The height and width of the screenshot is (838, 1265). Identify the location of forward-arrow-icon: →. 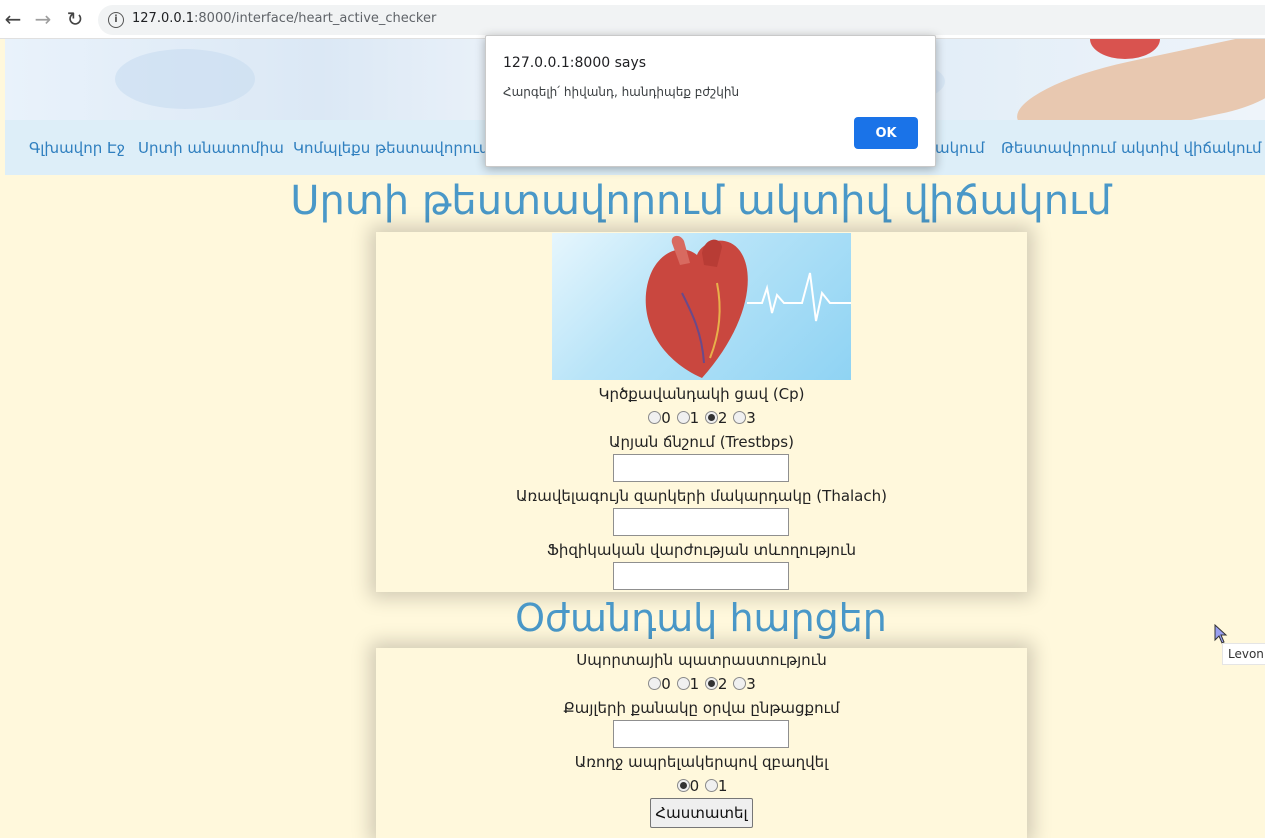
(43, 19).